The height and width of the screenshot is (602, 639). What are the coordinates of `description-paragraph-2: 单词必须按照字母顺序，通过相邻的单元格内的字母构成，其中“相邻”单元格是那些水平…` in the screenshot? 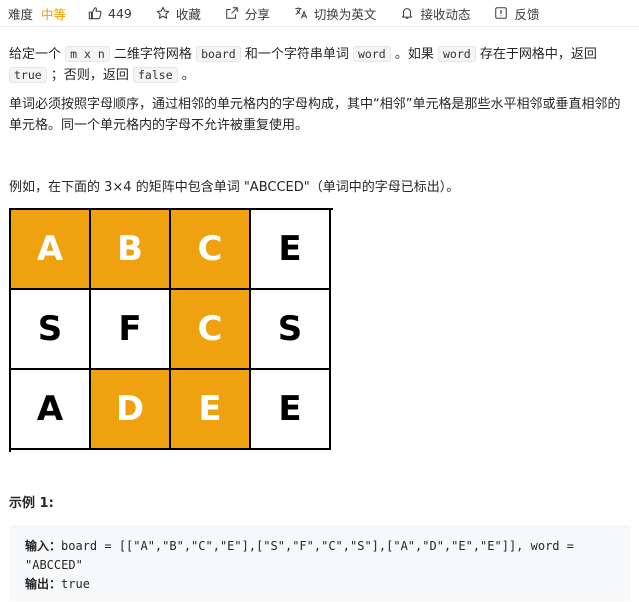 It's located at (315, 115).